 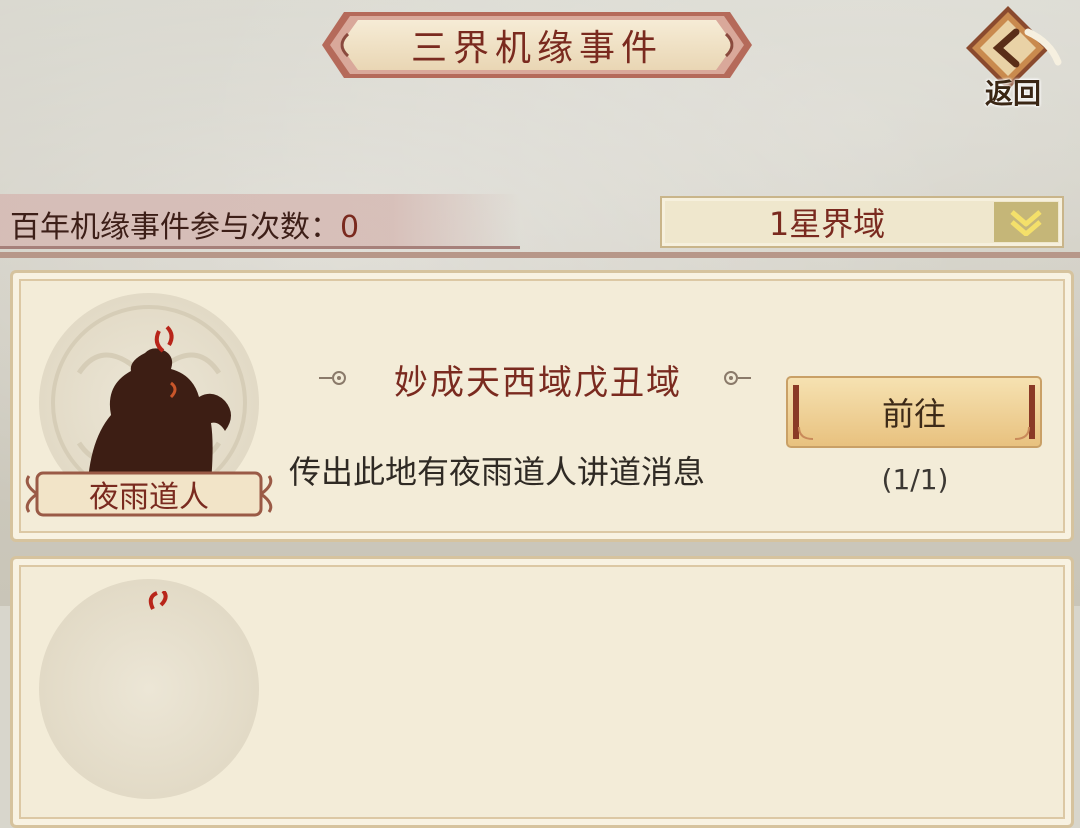 I want to click on return-label: 返回, so click(x=1012, y=93).